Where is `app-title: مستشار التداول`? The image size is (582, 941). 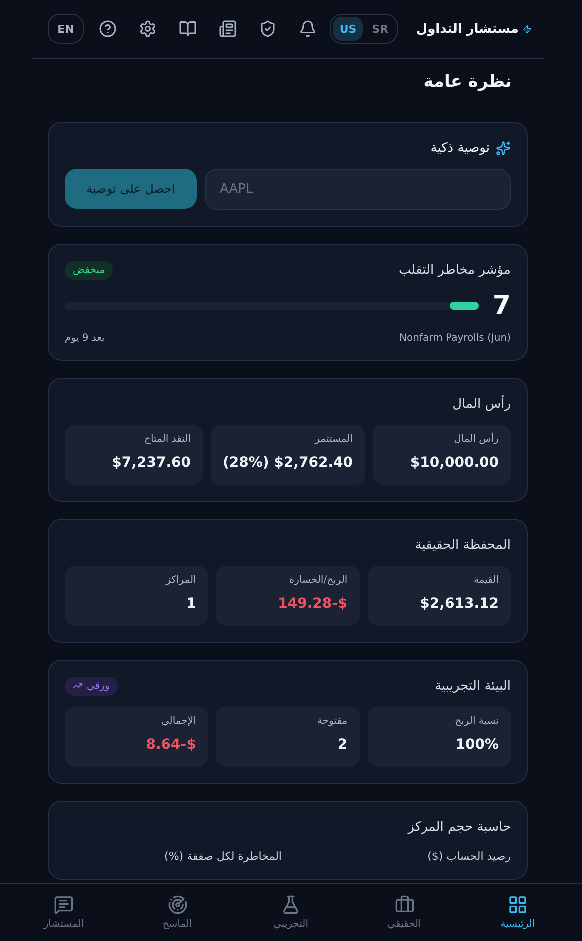 app-title: مستشار التداول is located at coordinates (467, 29).